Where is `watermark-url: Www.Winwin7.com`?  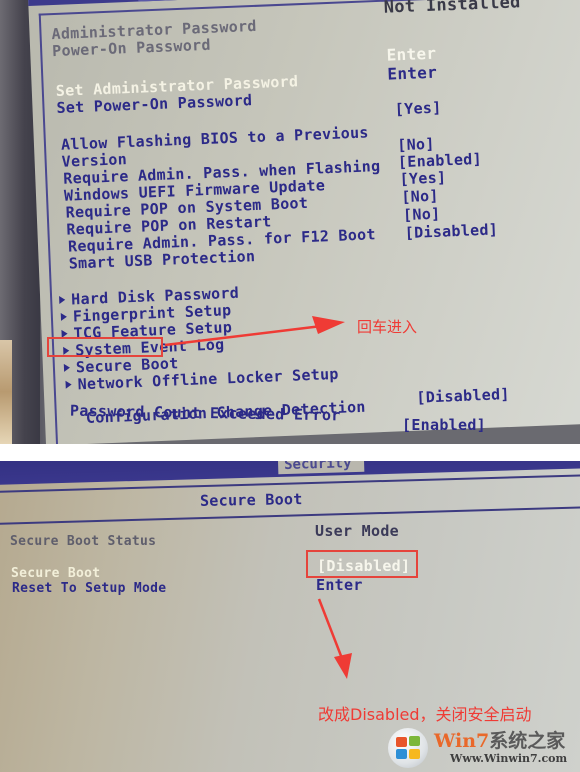 watermark-url: Www.Winwin7.com is located at coordinates (509, 758).